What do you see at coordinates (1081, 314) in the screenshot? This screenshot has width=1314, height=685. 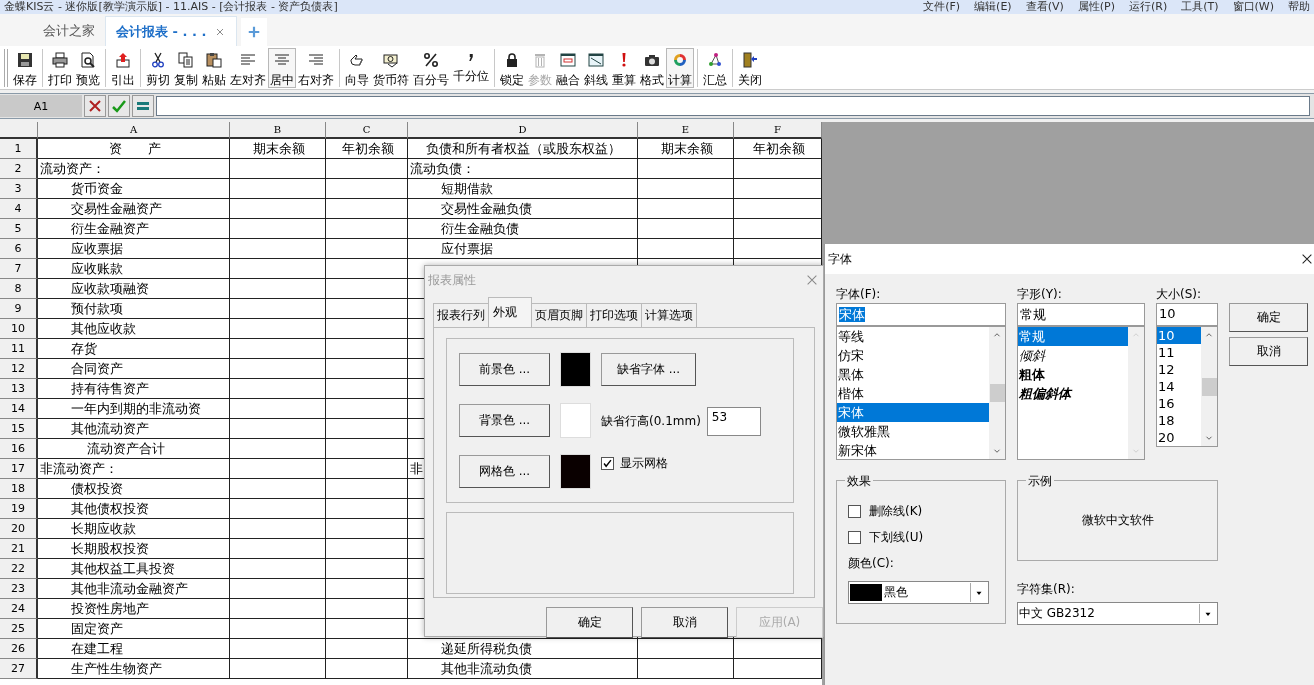 I see `input-field: 常规` at bounding box center [1081, 314].